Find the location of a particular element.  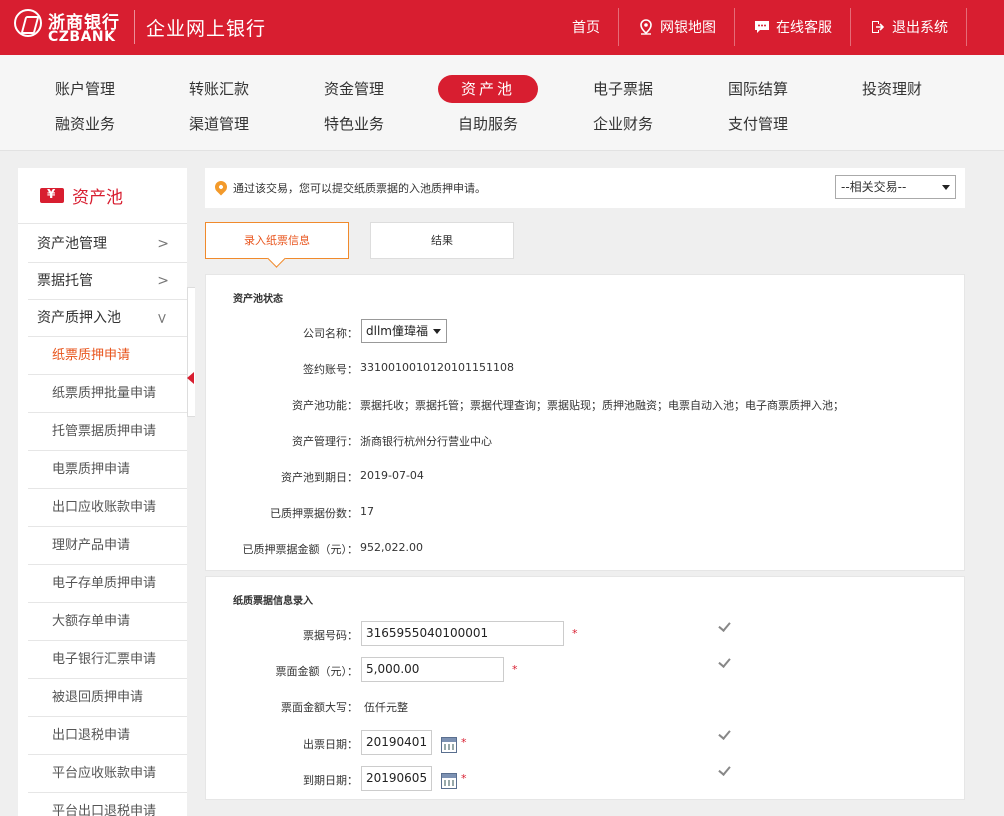

sidebar-collapse-handle is located at coordinates (191, 352).